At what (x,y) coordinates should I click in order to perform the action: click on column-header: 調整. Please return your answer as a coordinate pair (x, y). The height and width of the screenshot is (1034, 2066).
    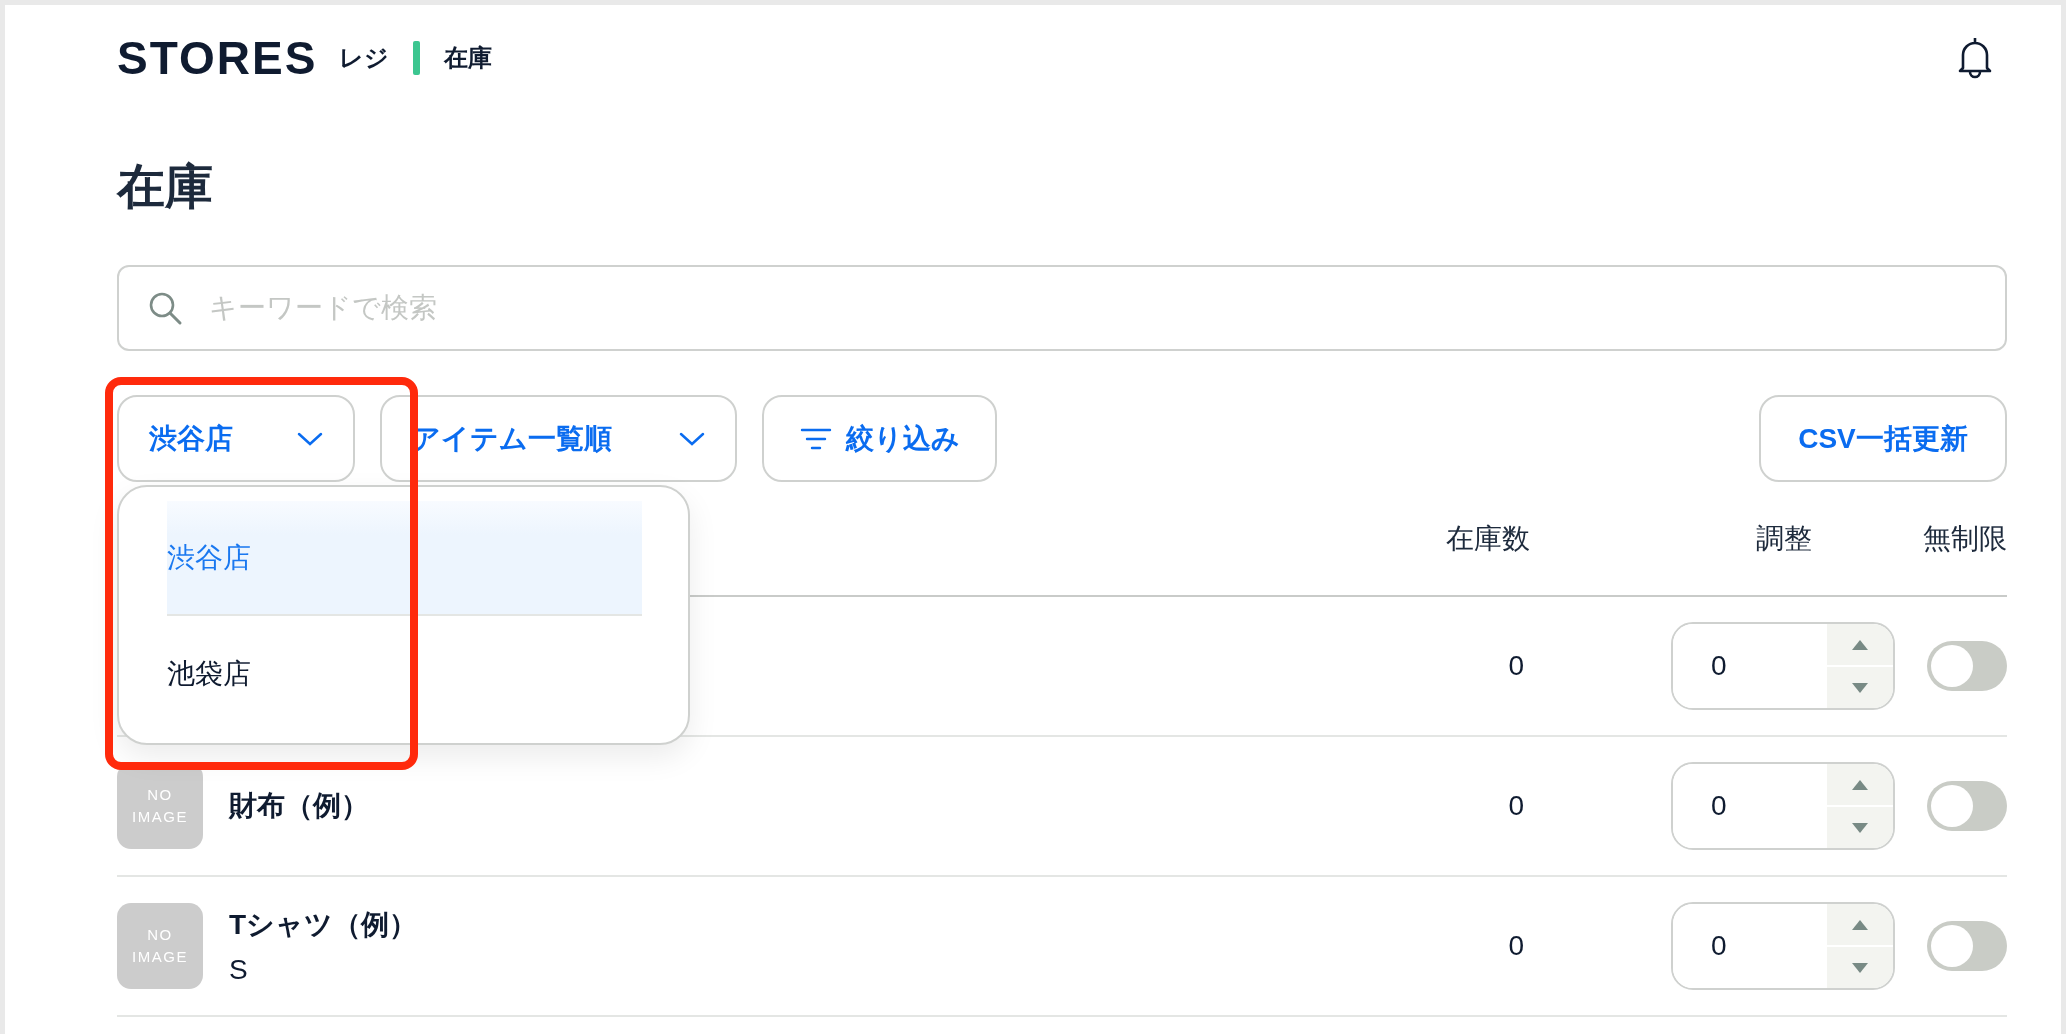
    Looking at the image, I should click on (1784, 538).